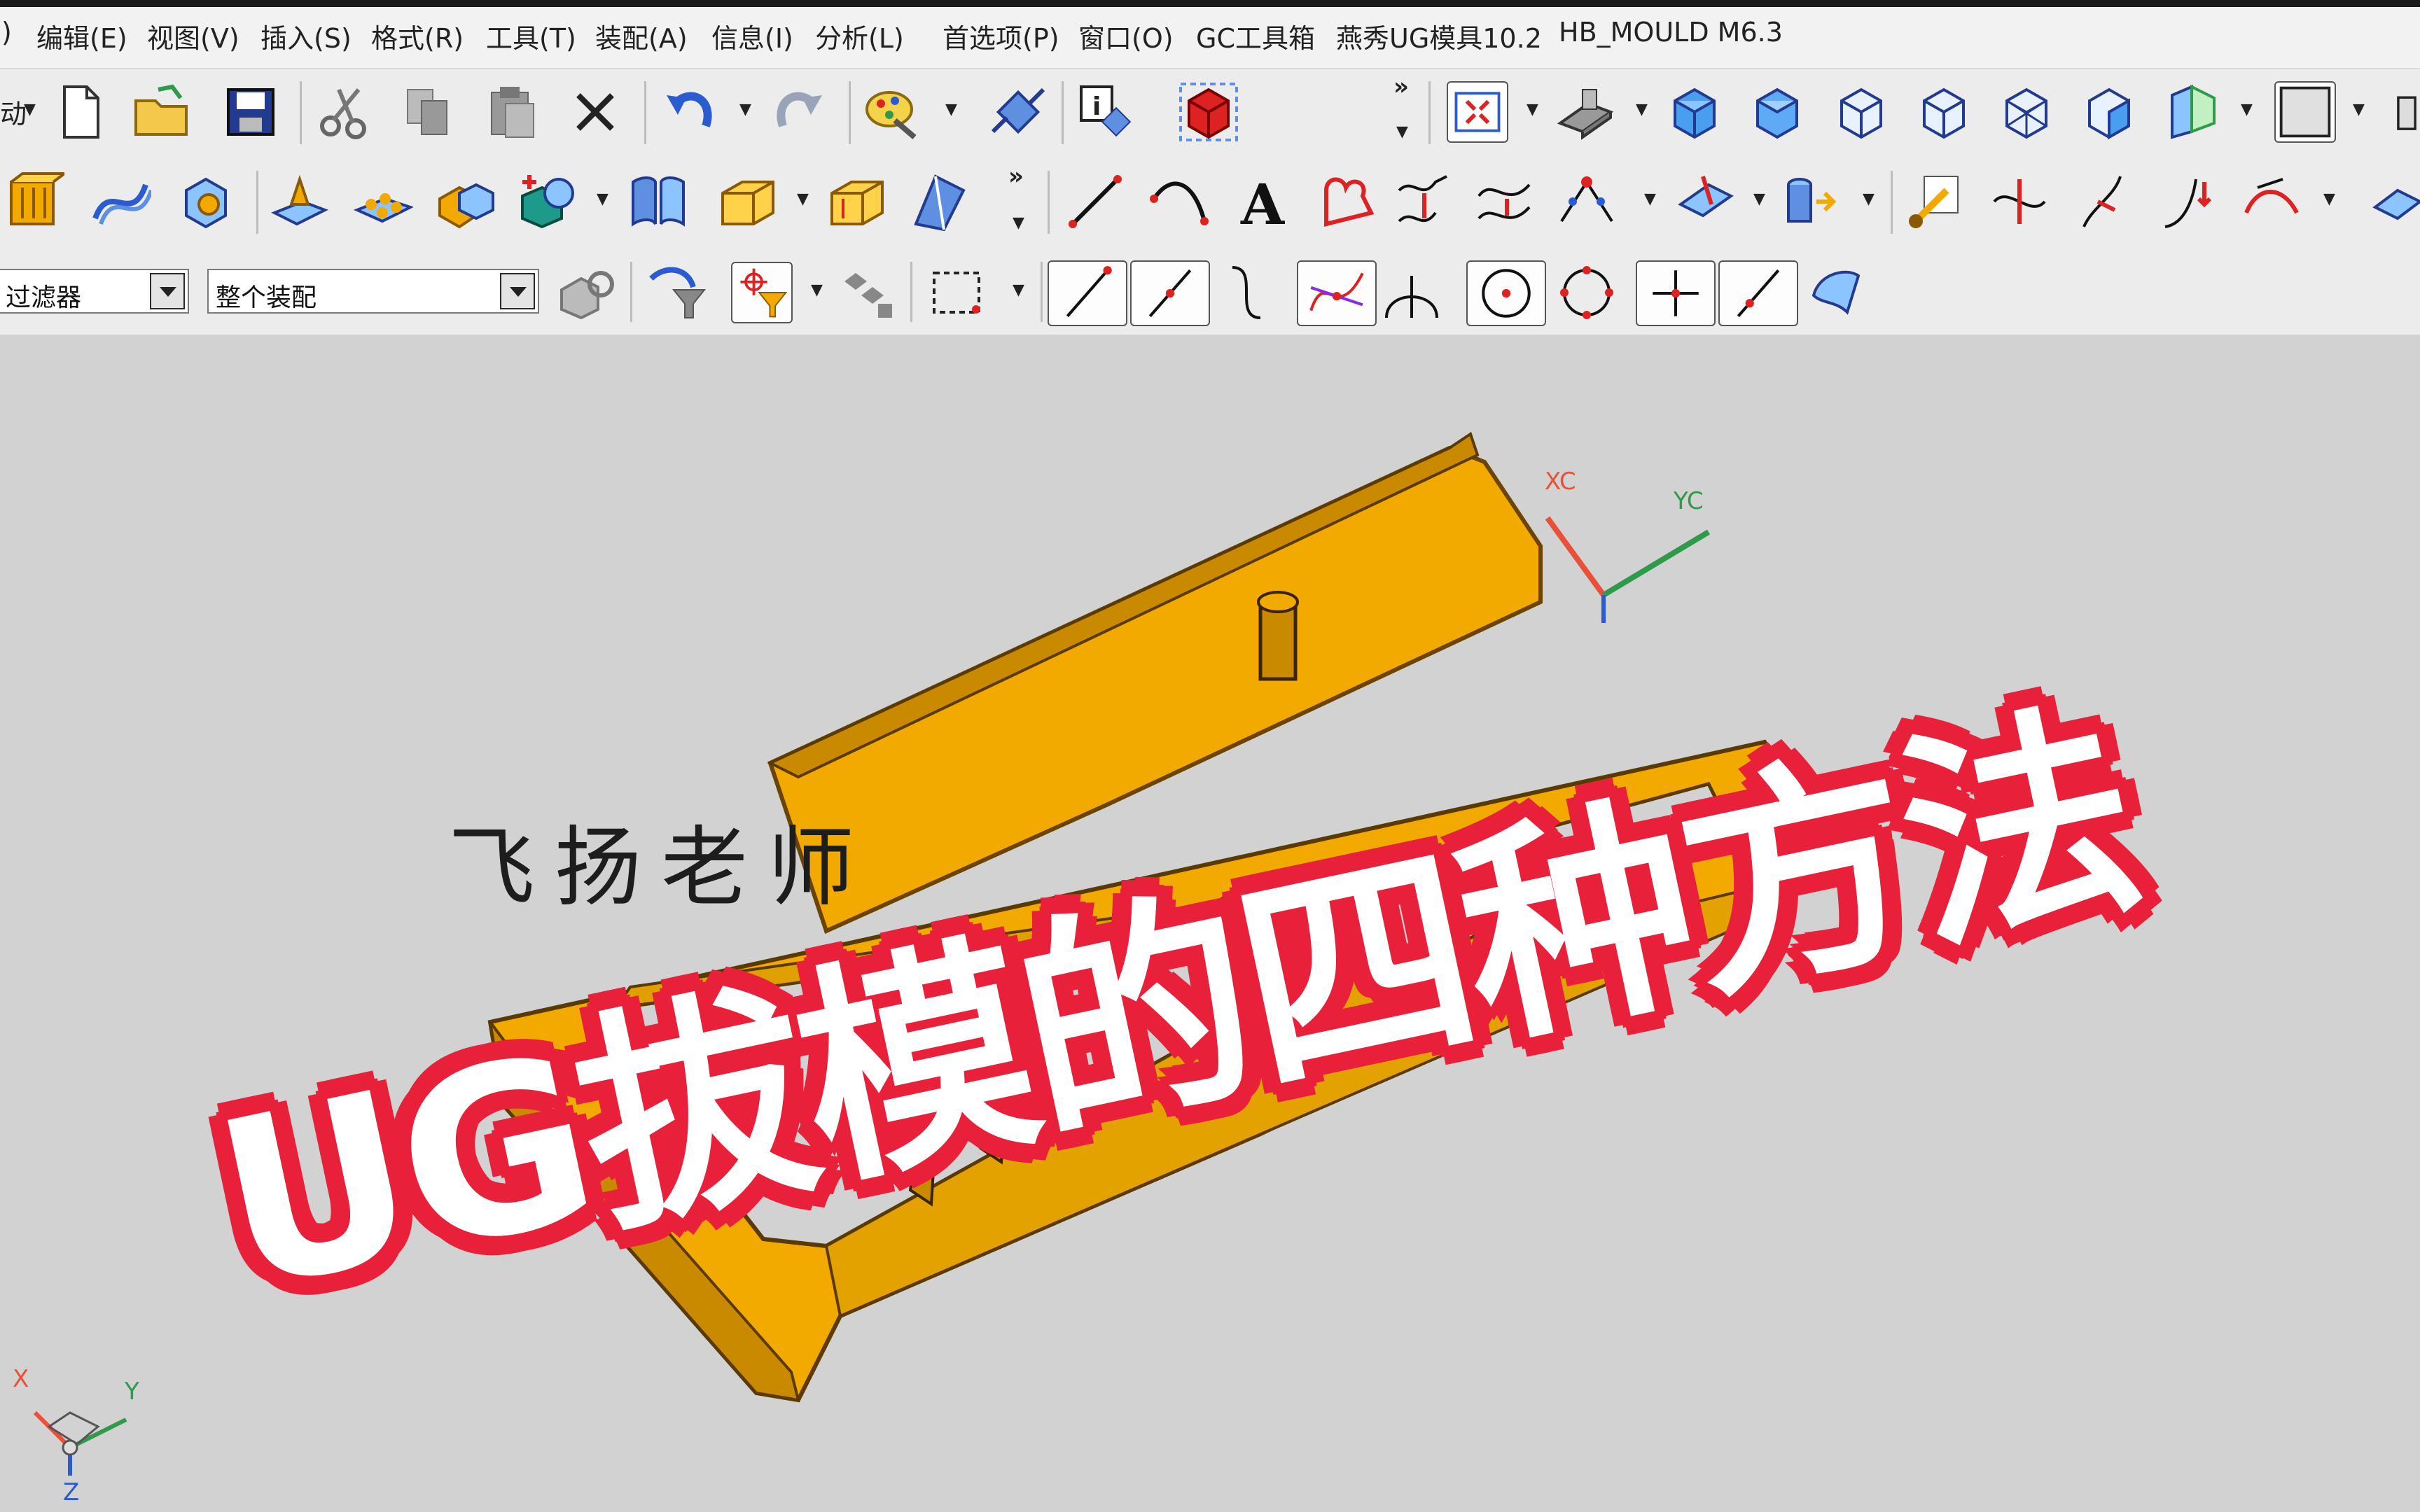 Image resolution: width=2420 pixels, height=1512 pixels. I want to click on start-dropdown-icon: ▼, so click(30, 109).